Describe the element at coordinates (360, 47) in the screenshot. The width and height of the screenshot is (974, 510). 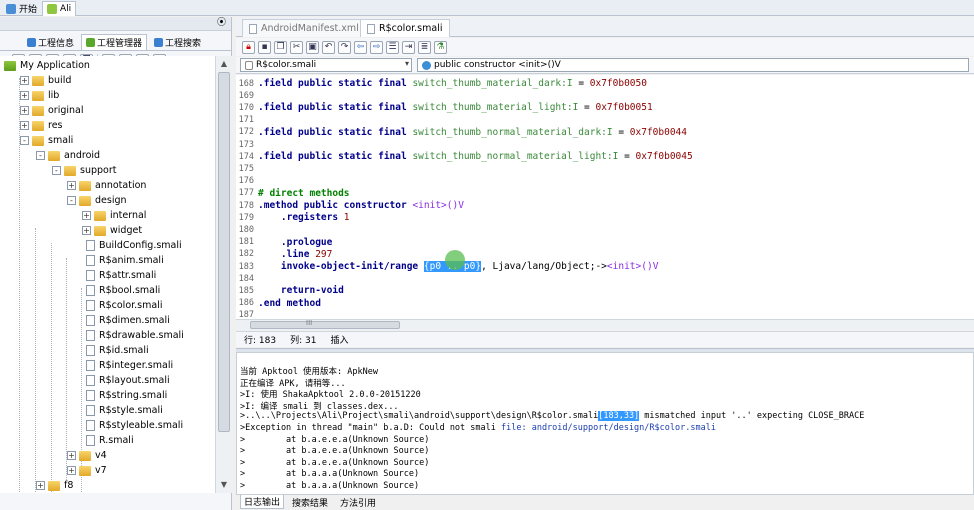
I see `back-icon: ⇦` at that location.